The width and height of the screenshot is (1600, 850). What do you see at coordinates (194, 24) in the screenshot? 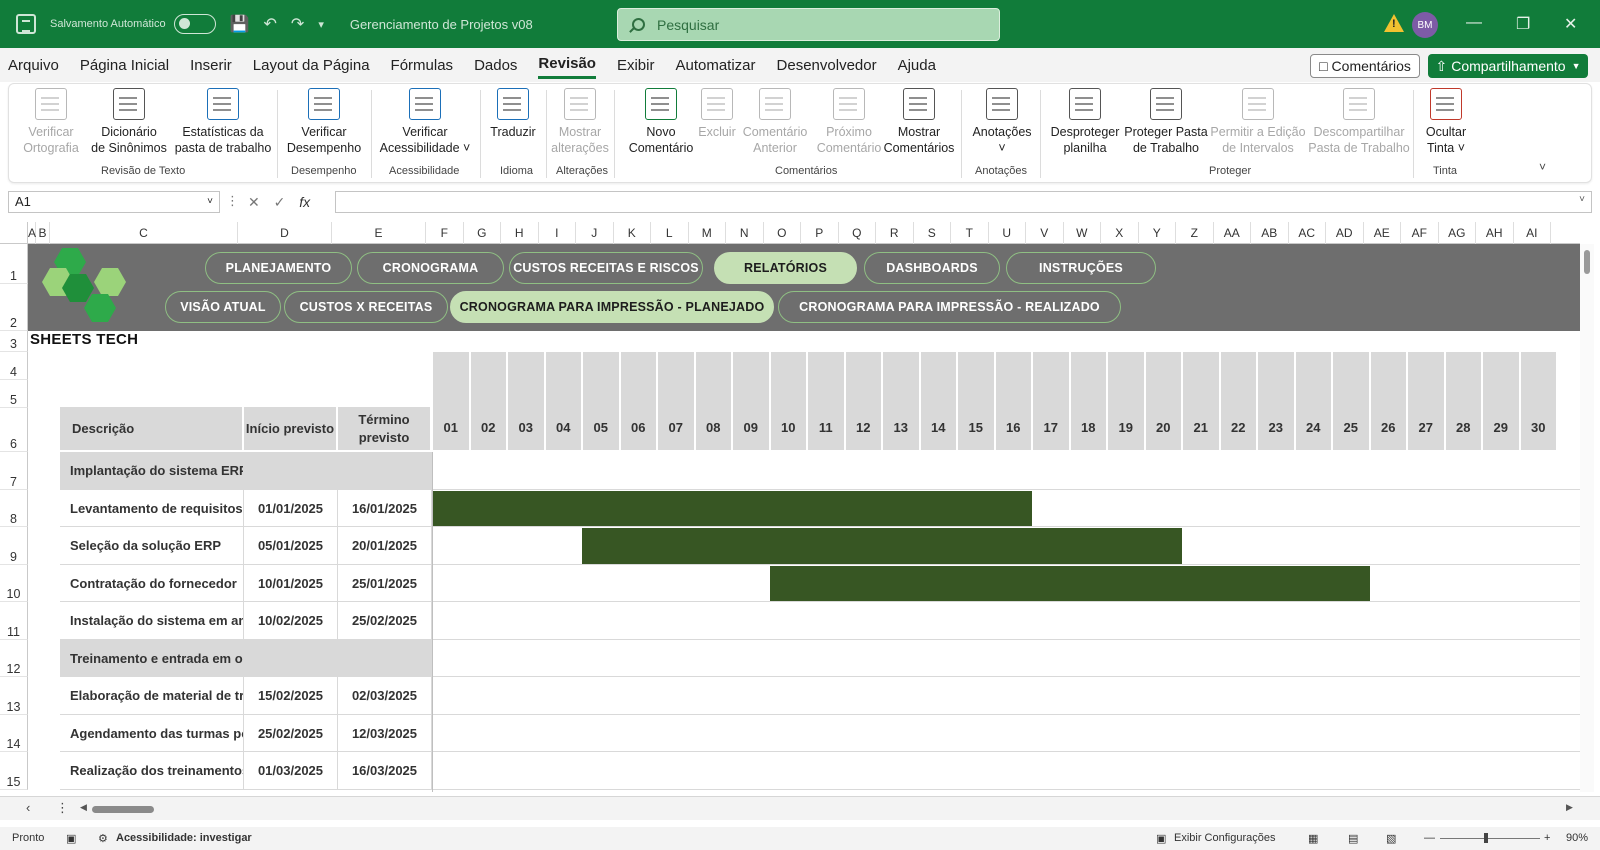
I see `autosave-toggle` at bounding box center [194, 24].